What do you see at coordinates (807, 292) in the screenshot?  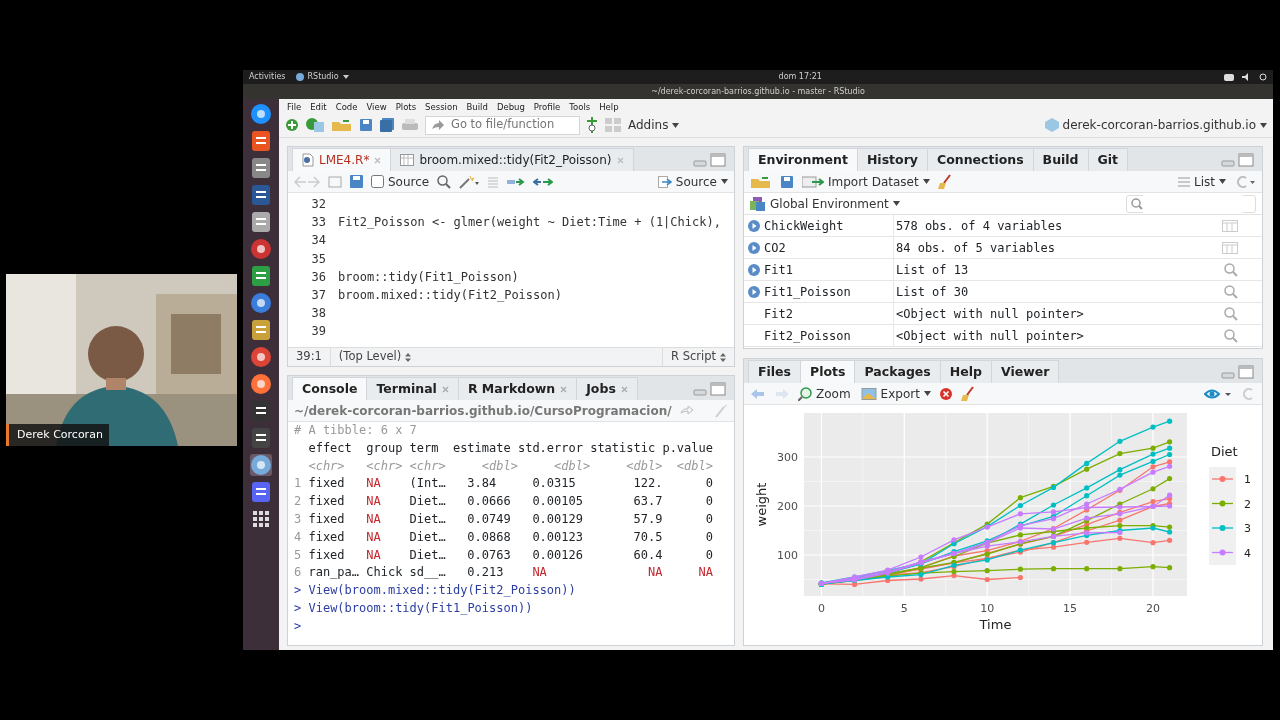 I see `variable-name: Fit1_Poisson` at bounding box center [807, 292].